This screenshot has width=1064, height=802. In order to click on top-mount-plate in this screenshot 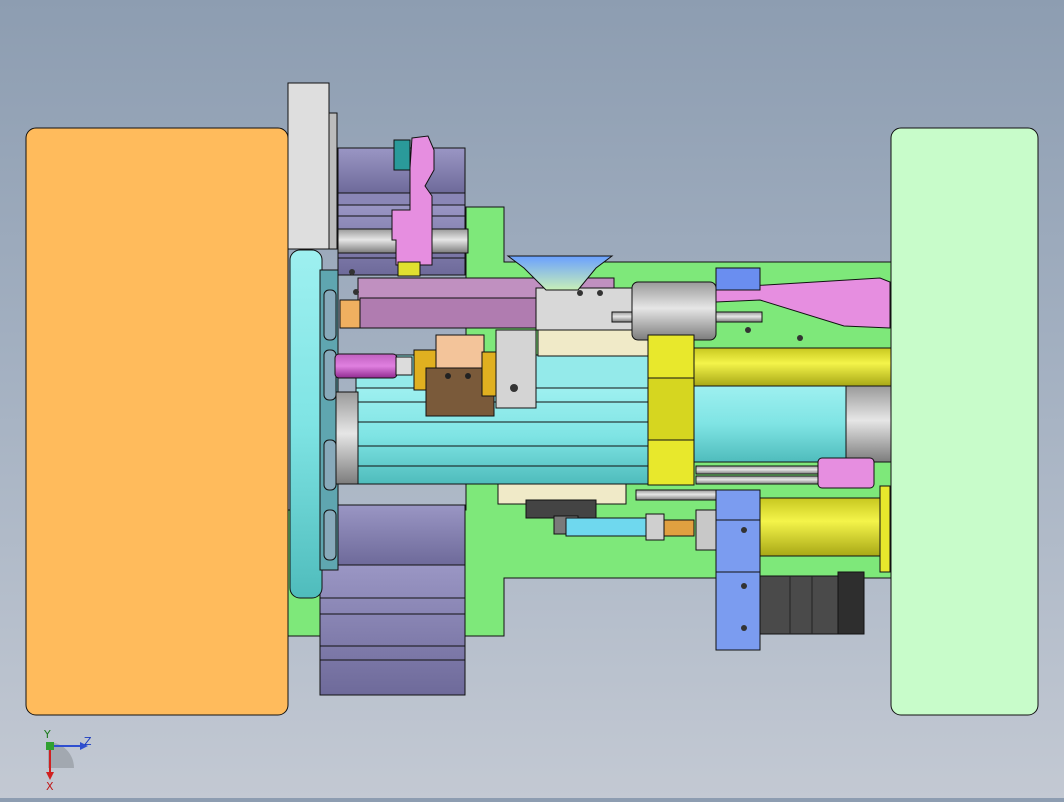, I will do `click(308, 166)`.